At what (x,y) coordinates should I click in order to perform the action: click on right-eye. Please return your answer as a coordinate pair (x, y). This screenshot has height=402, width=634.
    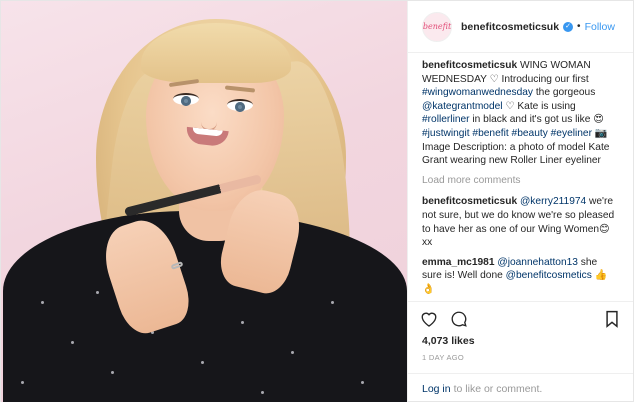
    Looking at the image, I should click on (240, 105).